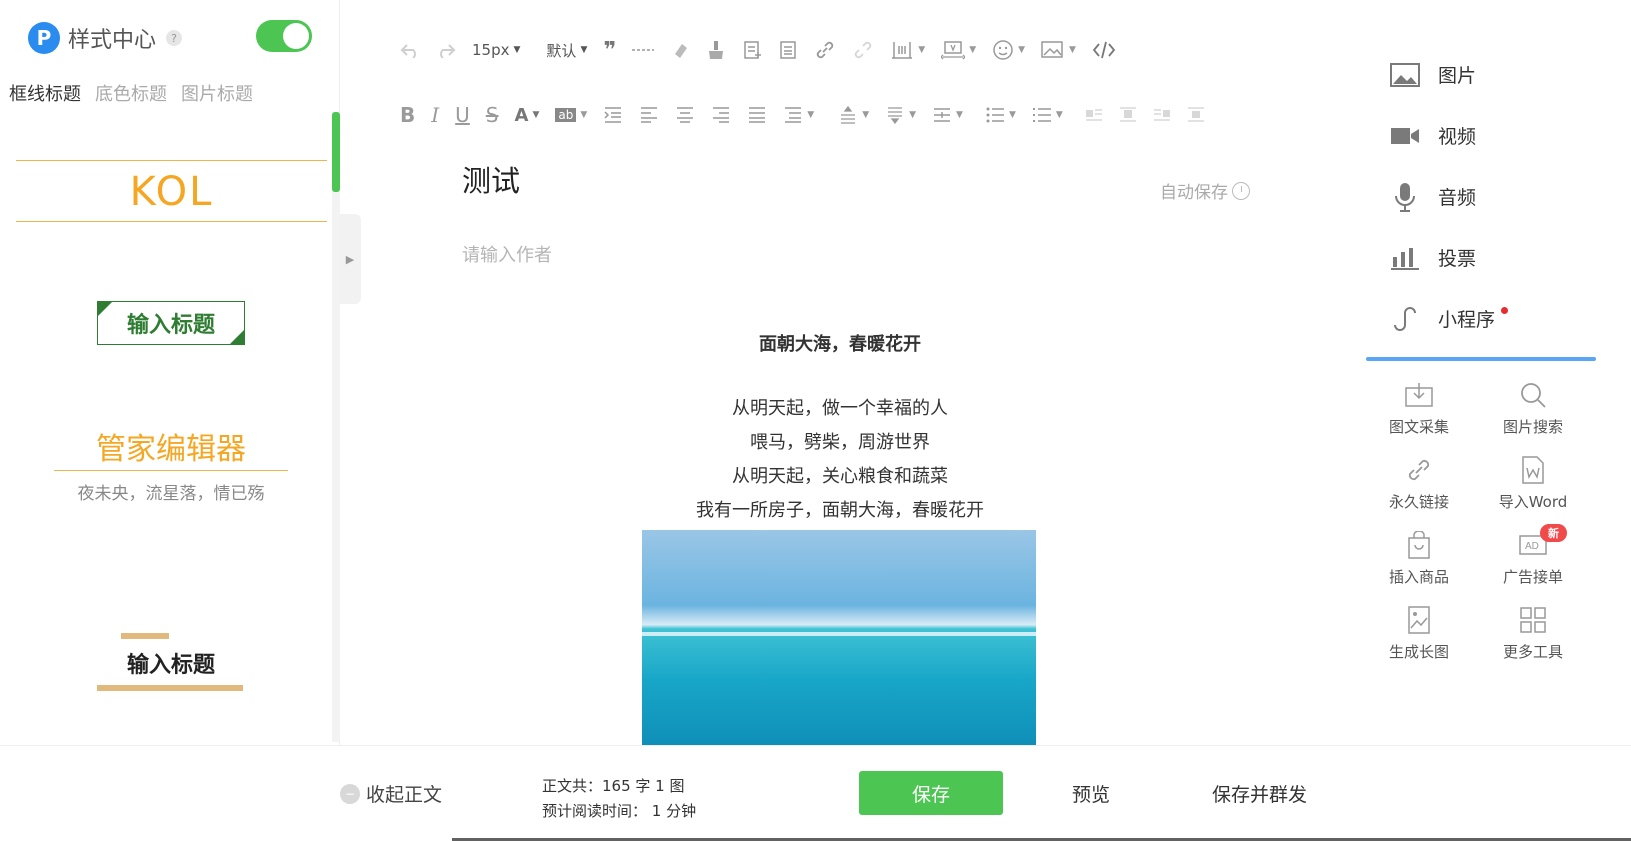  Describe the element at coordinates (1047, 115) in the screenshot. I see `unordered-list-icon: ▼` at that location.